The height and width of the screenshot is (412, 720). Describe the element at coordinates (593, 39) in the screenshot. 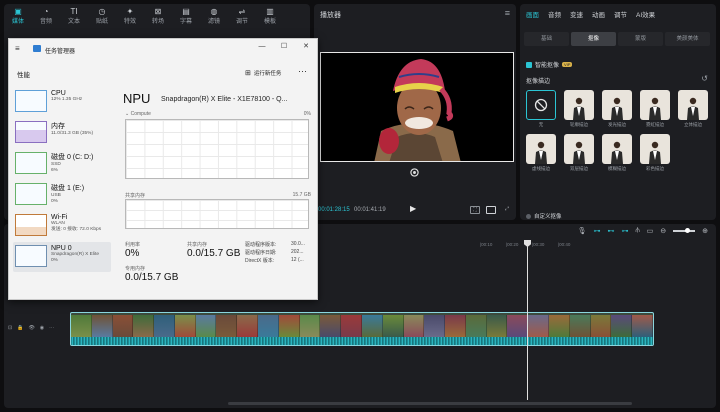

I see `inspector-subtab-1: 抠像` at that location.